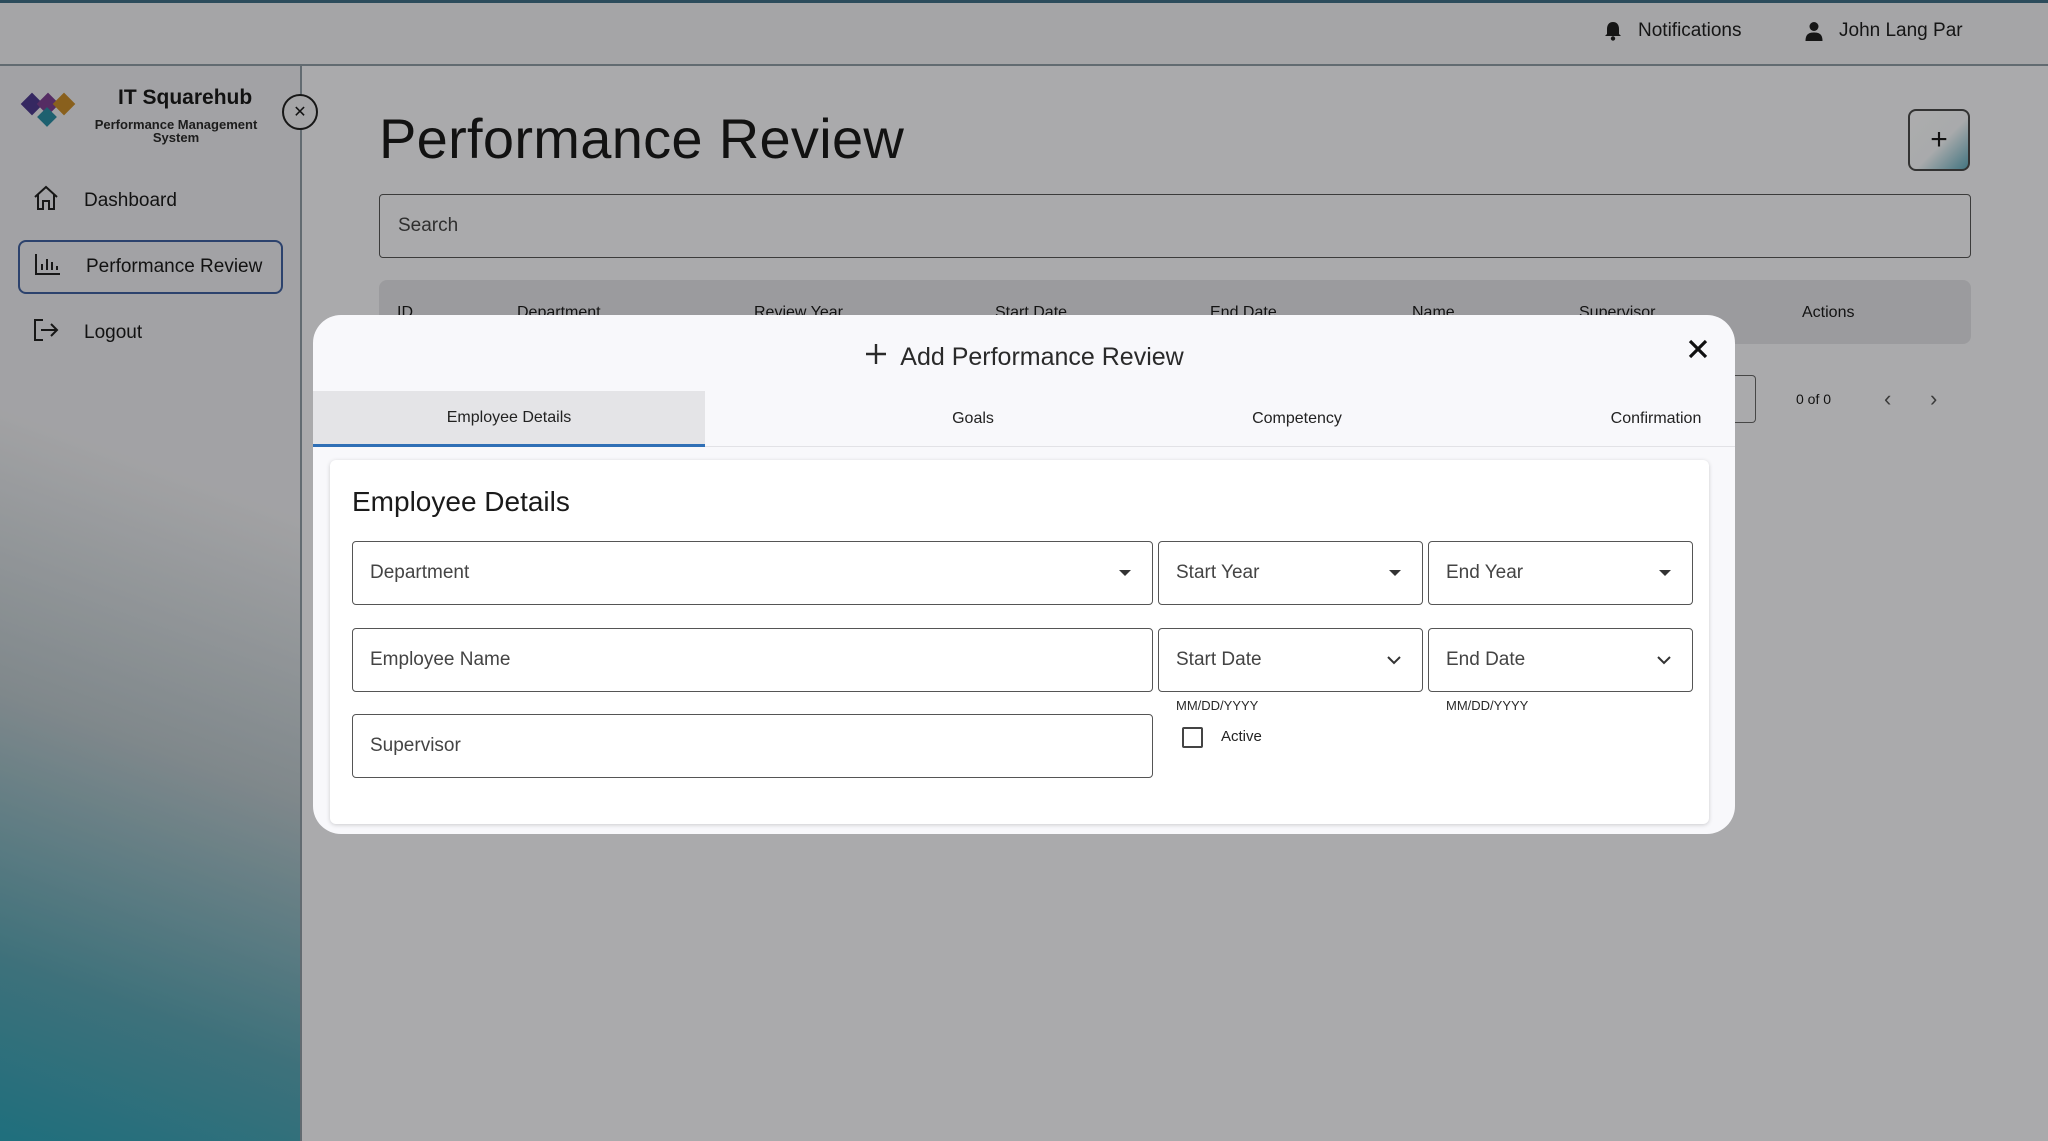 Image resolution: width=2048 pixels, height=1141 pixels. What do you see at coordinates (1241, 736) in the screenshot?
I see `active-label: Active` at bounding box center [1241, 736].